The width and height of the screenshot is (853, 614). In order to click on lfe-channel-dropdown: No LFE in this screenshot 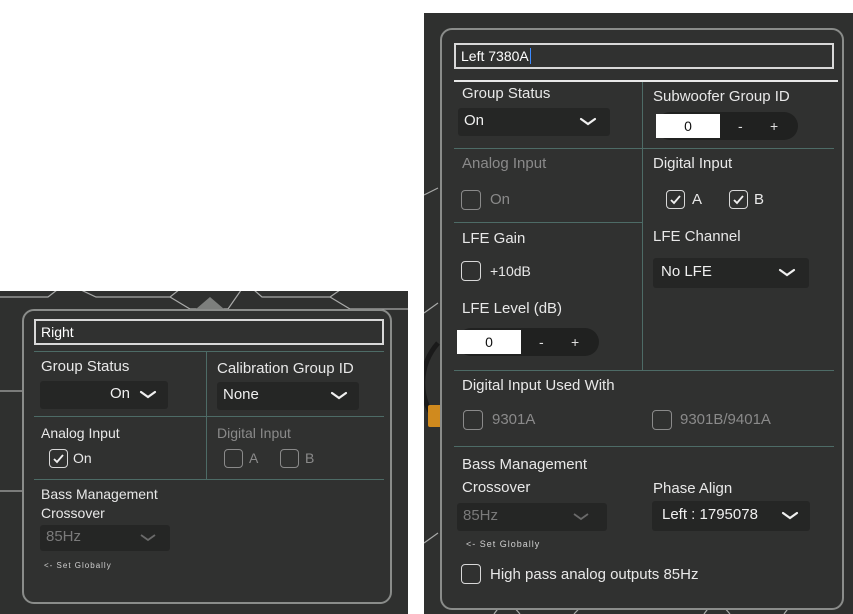, I will do `click(731, 273)`.